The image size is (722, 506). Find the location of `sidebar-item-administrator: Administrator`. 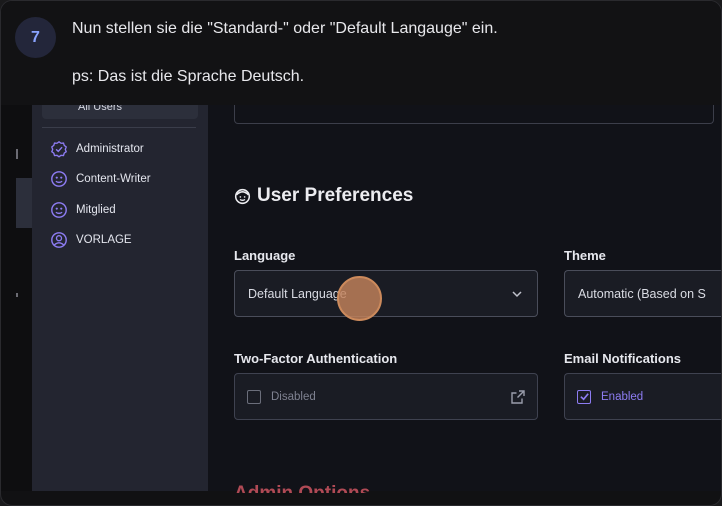

sidebar-item-administrator: Administrator is located at coordinates (97, 149).